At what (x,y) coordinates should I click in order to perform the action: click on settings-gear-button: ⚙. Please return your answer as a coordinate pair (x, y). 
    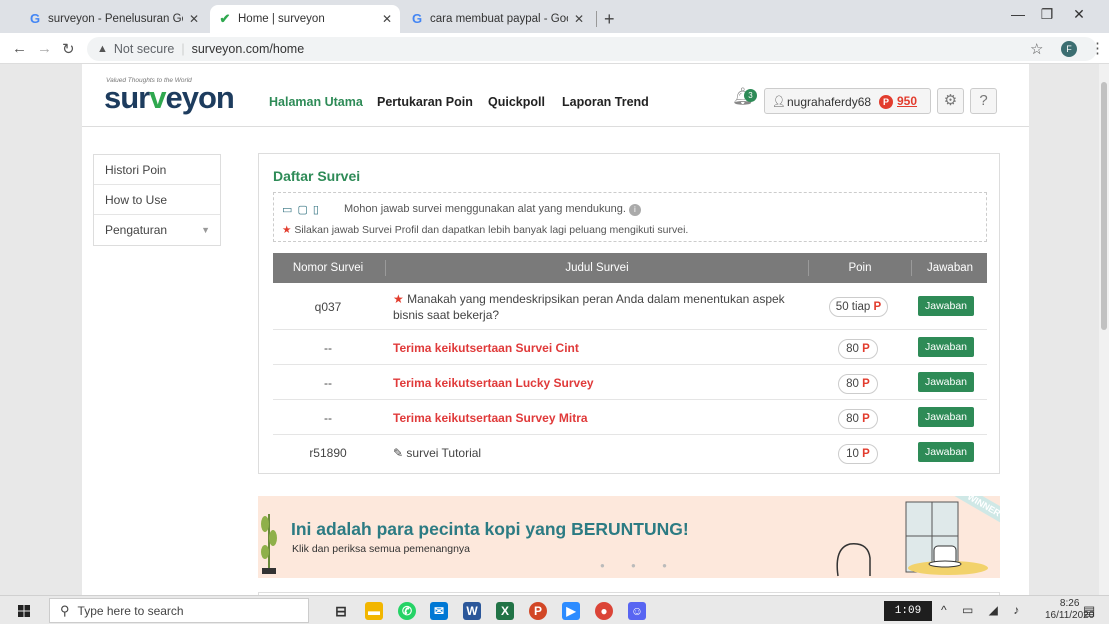
    Looking at the image, I should click on (950, 101).